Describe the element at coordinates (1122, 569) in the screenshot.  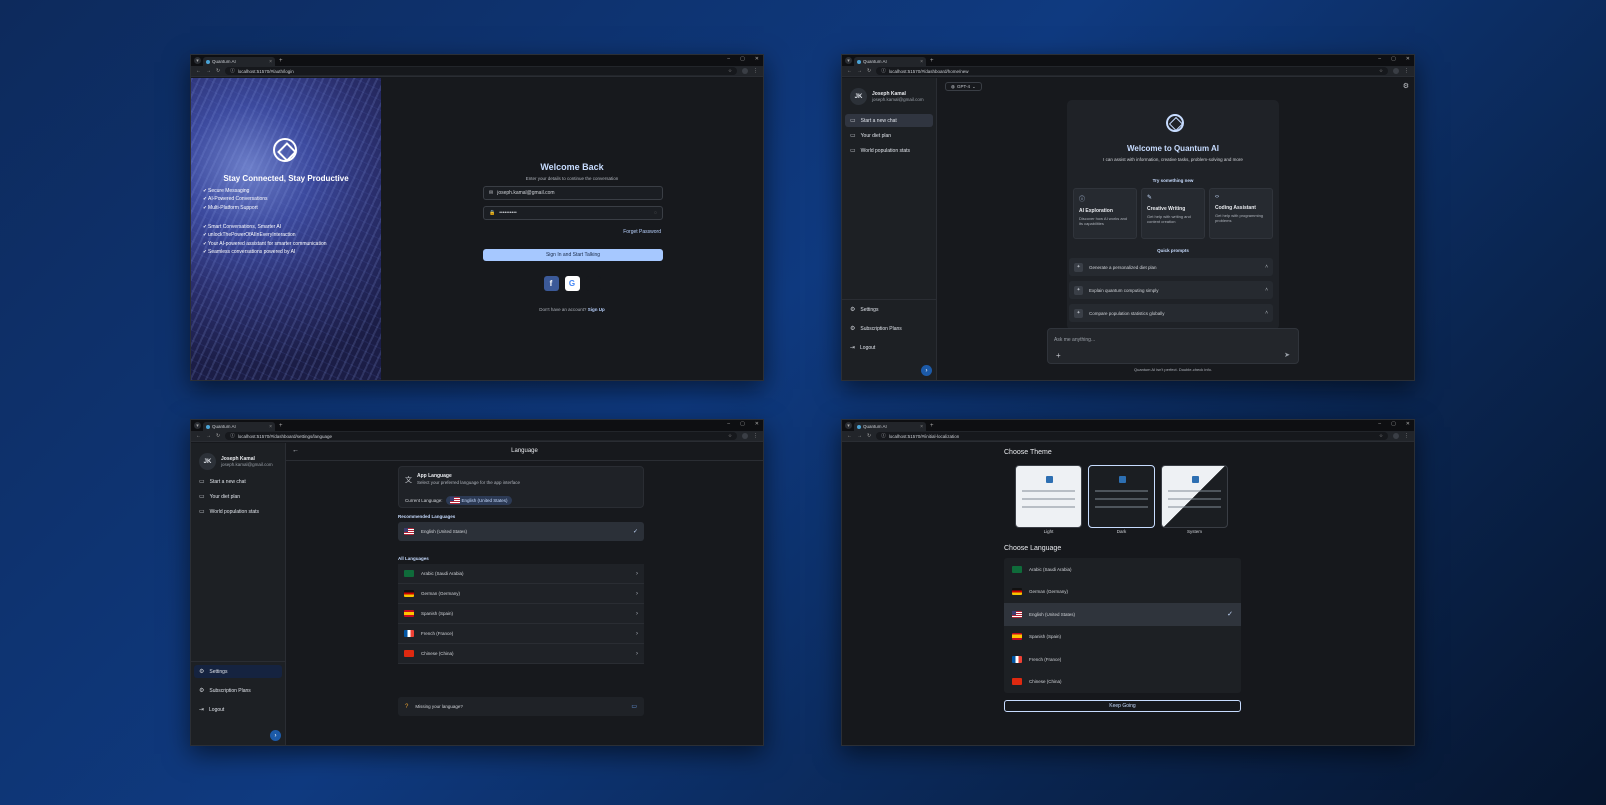
I see `language-option-arabic: Arabic (Saudi Arabia)` at that location.